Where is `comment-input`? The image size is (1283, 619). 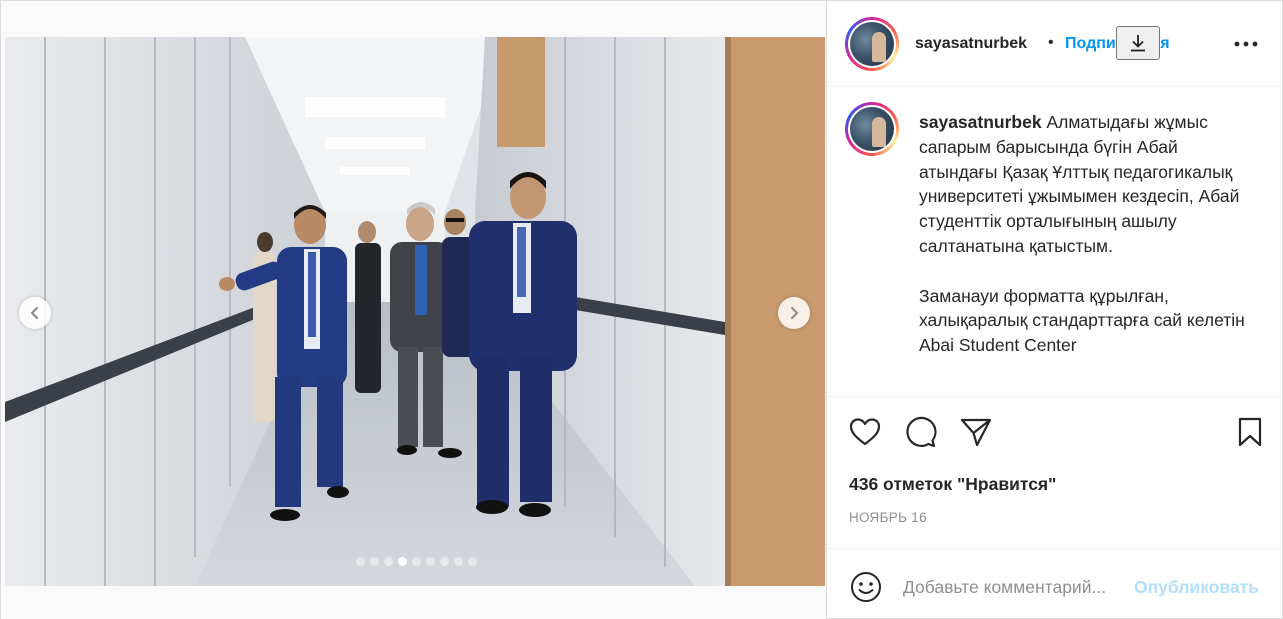 comment-input is located at coordinates (1017, 587).